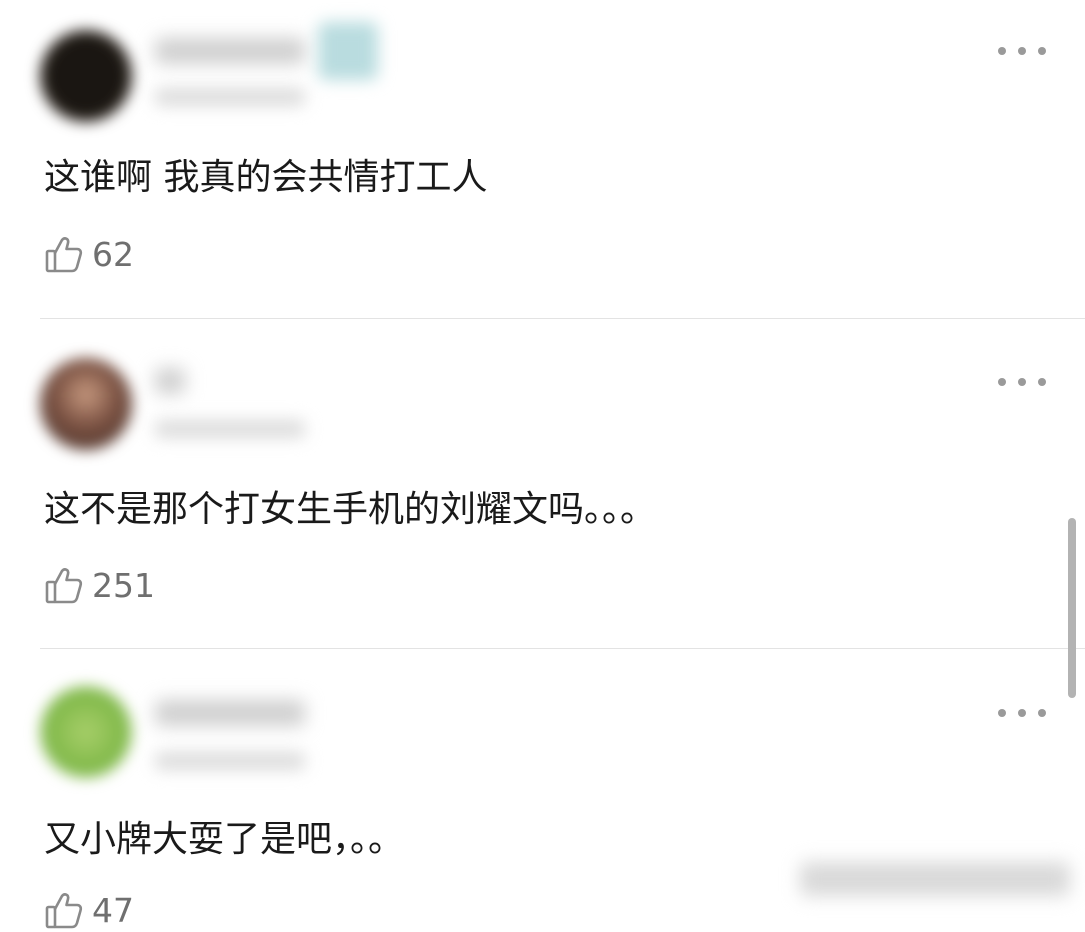 This screenshot has height=932, width=1085. I want to click on comment-text: 这谁啊 我真的会共情打工人, so click(266, 177).